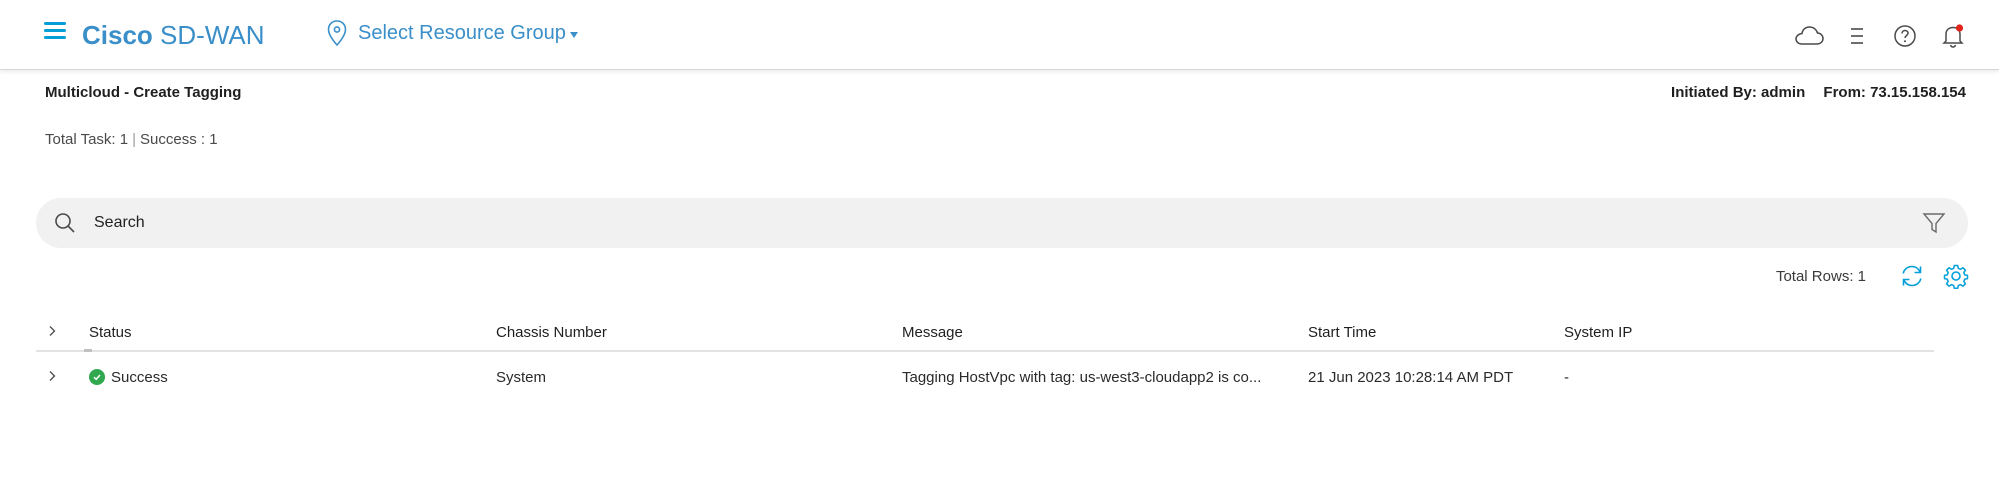 Image resolution: width=1999 pixels, height=479 pixels. I want to click on row-status-text: Success, so click(139, 377).